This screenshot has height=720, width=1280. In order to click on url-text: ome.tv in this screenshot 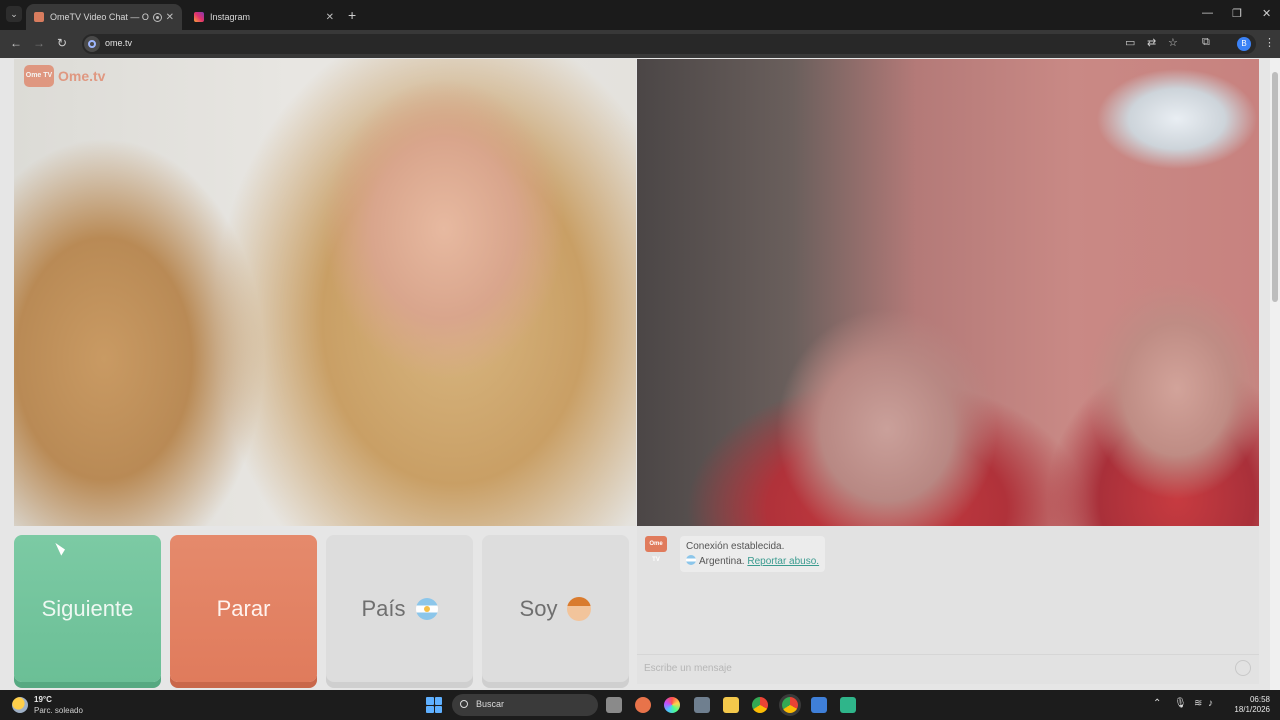, I will do `click(119, 43)`.